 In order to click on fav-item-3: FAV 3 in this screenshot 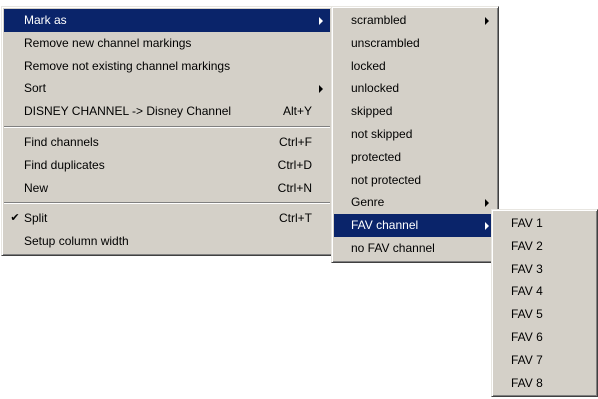, I will do `click(544, 269)`.